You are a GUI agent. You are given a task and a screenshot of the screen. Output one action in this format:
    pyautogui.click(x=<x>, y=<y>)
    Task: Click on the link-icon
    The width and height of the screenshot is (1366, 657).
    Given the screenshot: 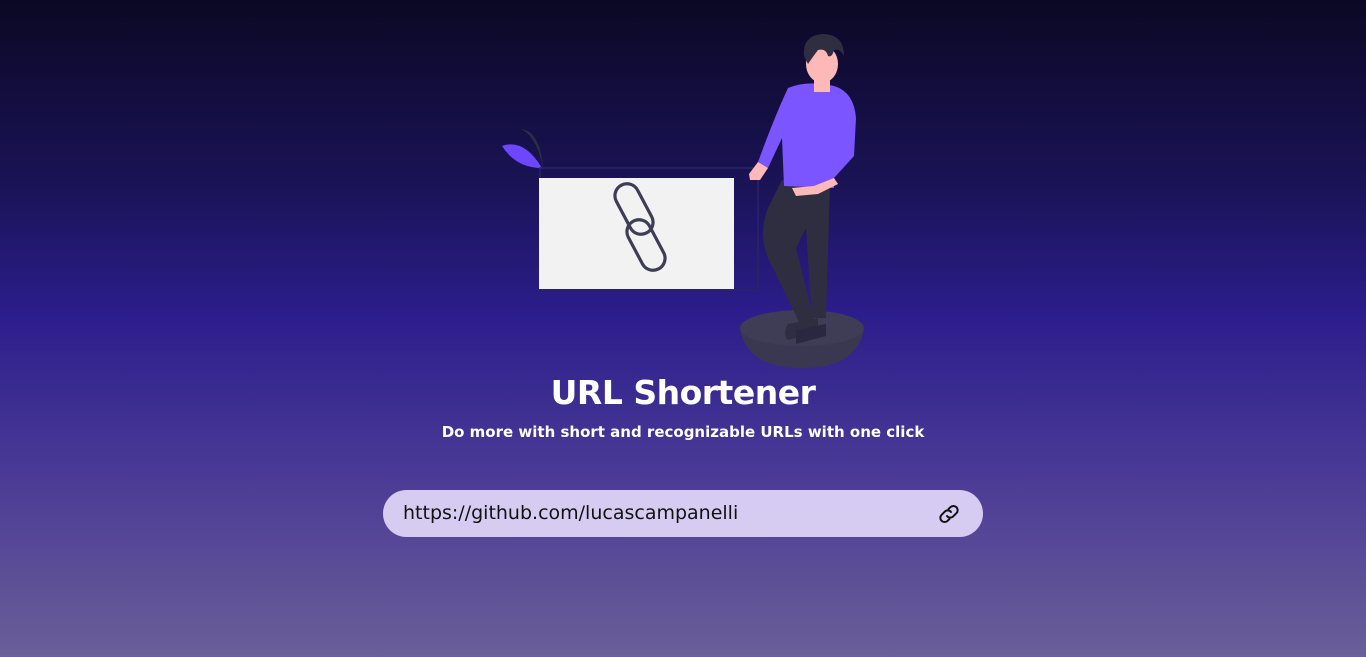 What is the action you would take?
    pyautogui.click(x=949, y=514)
    